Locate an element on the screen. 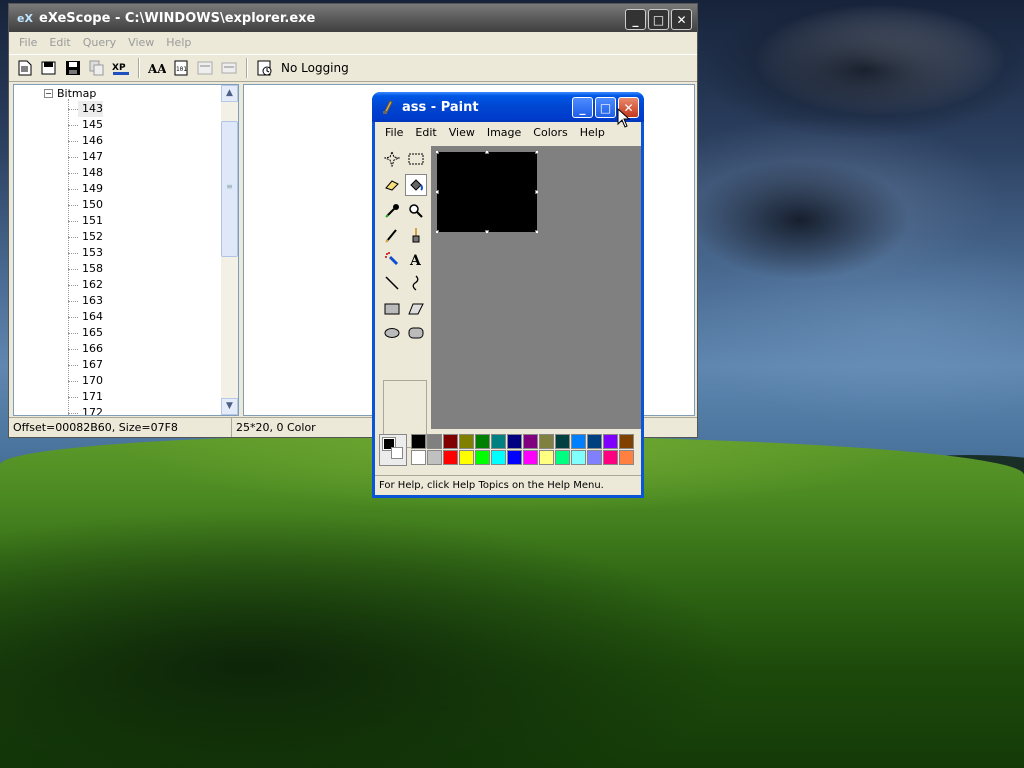 The width and height of the screenshot is (1024, 768). menu-query: Query is located at coordinates (99, 42).